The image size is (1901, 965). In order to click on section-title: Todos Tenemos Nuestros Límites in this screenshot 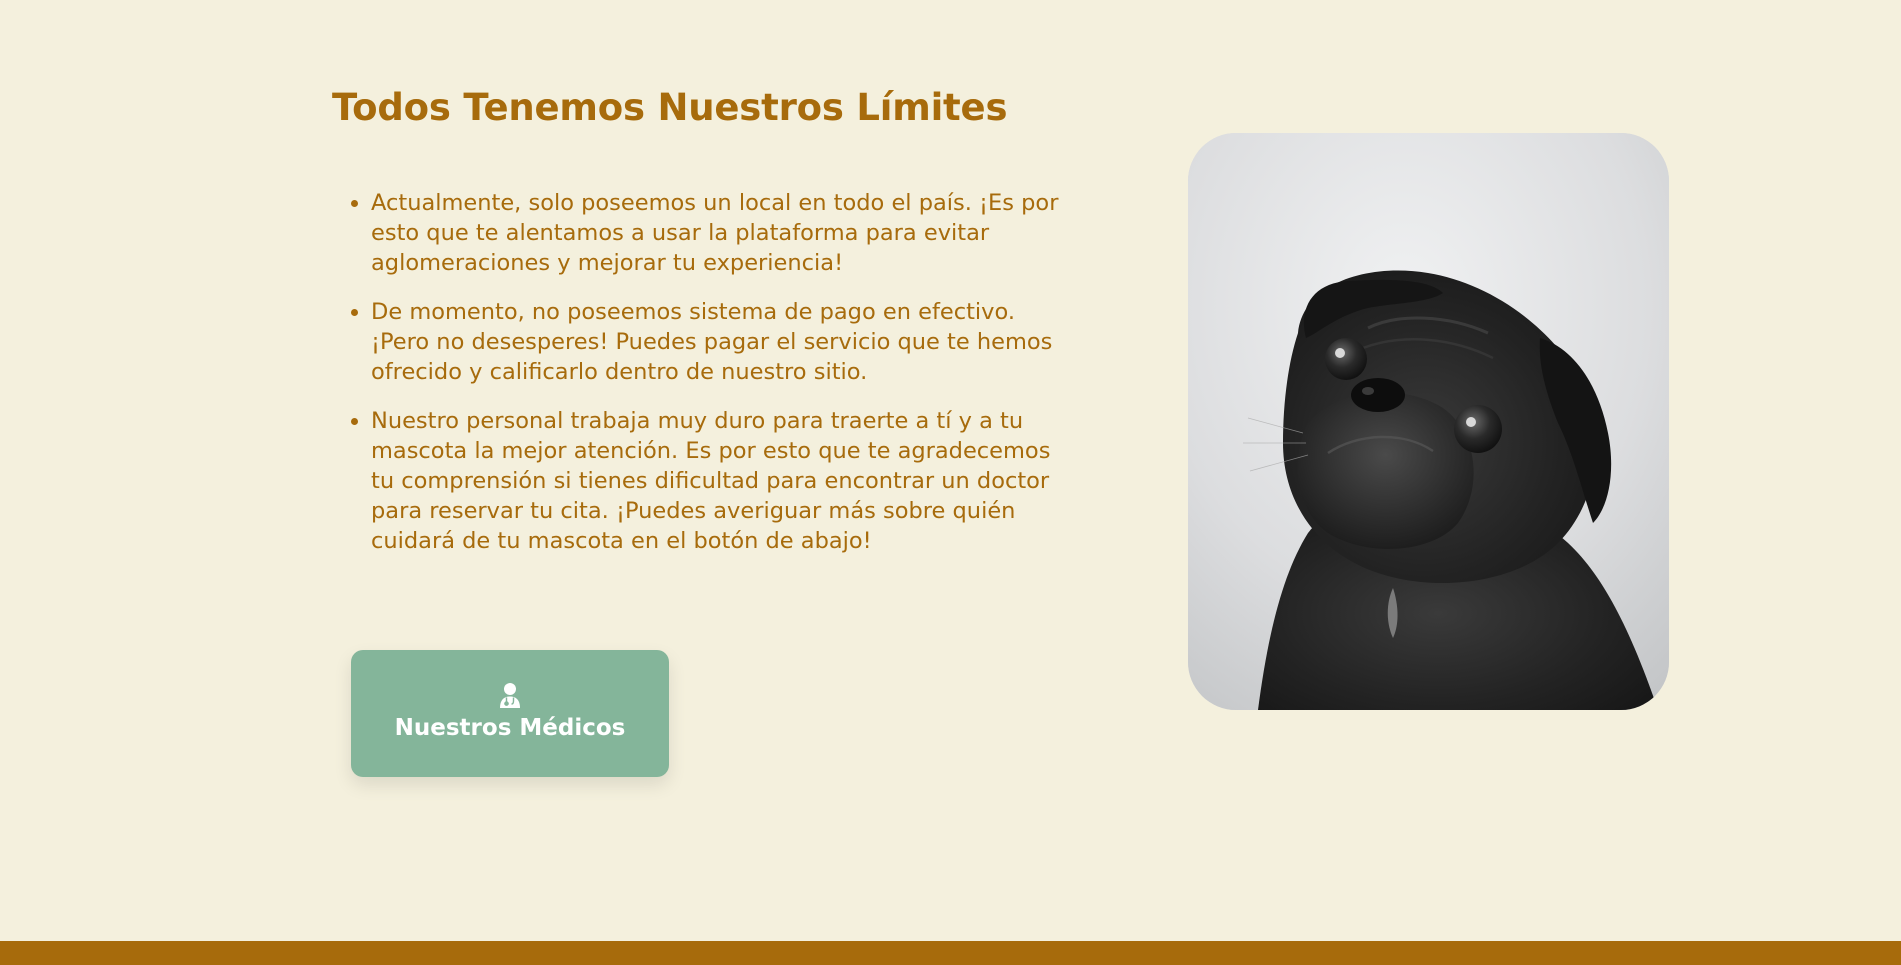, I will do `click(670, 107)`.